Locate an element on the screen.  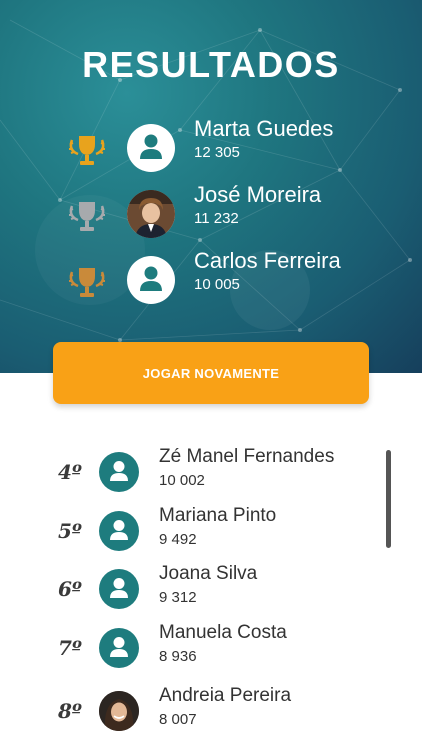
list-item: 8º Andreia Pereira 8 007 is located at coordinates (211, 711).